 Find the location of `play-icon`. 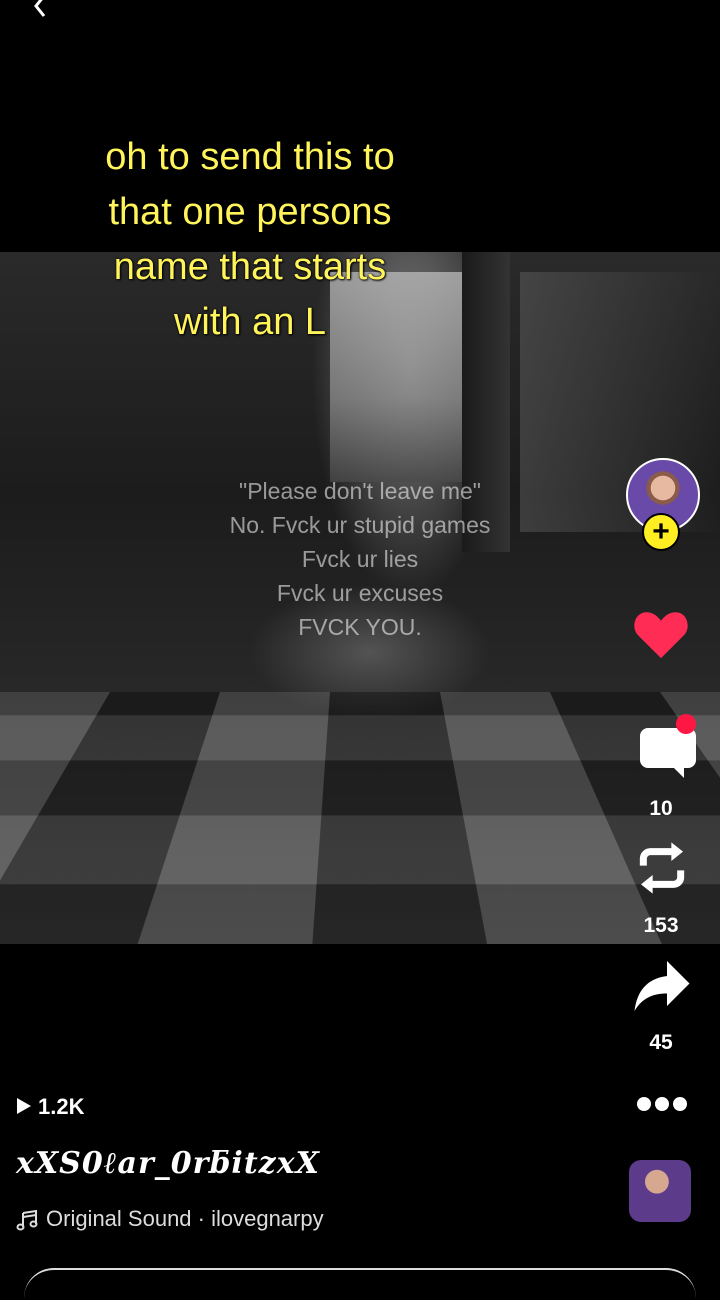

play-icon is located at coordinates (24, 1106).